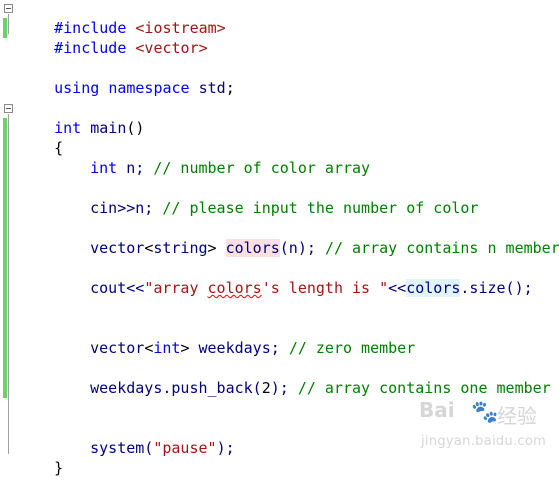 This screenshot has width=559, height=498. I want to click on comment: // please input the number of color, so click(320, 208).